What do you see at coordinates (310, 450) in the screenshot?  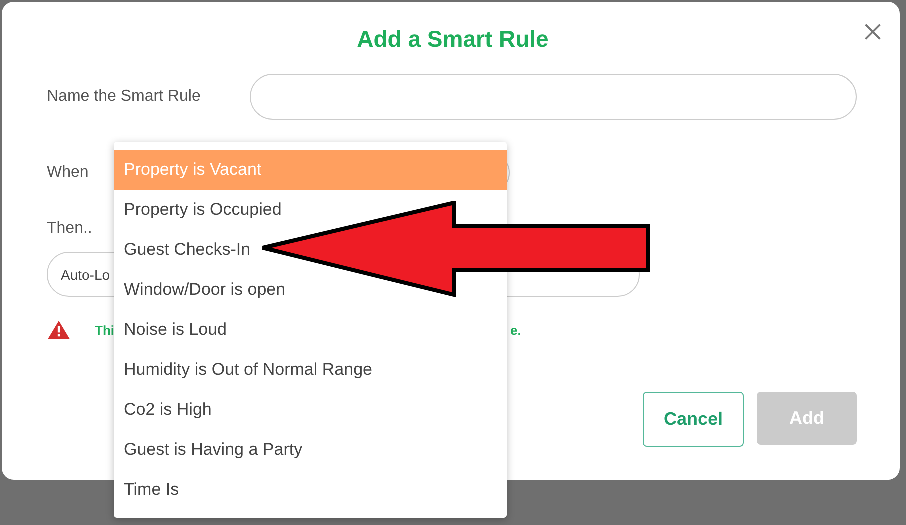 I see `dropdown-option: Guest is Having a Party` at bounding box center [310, 450].